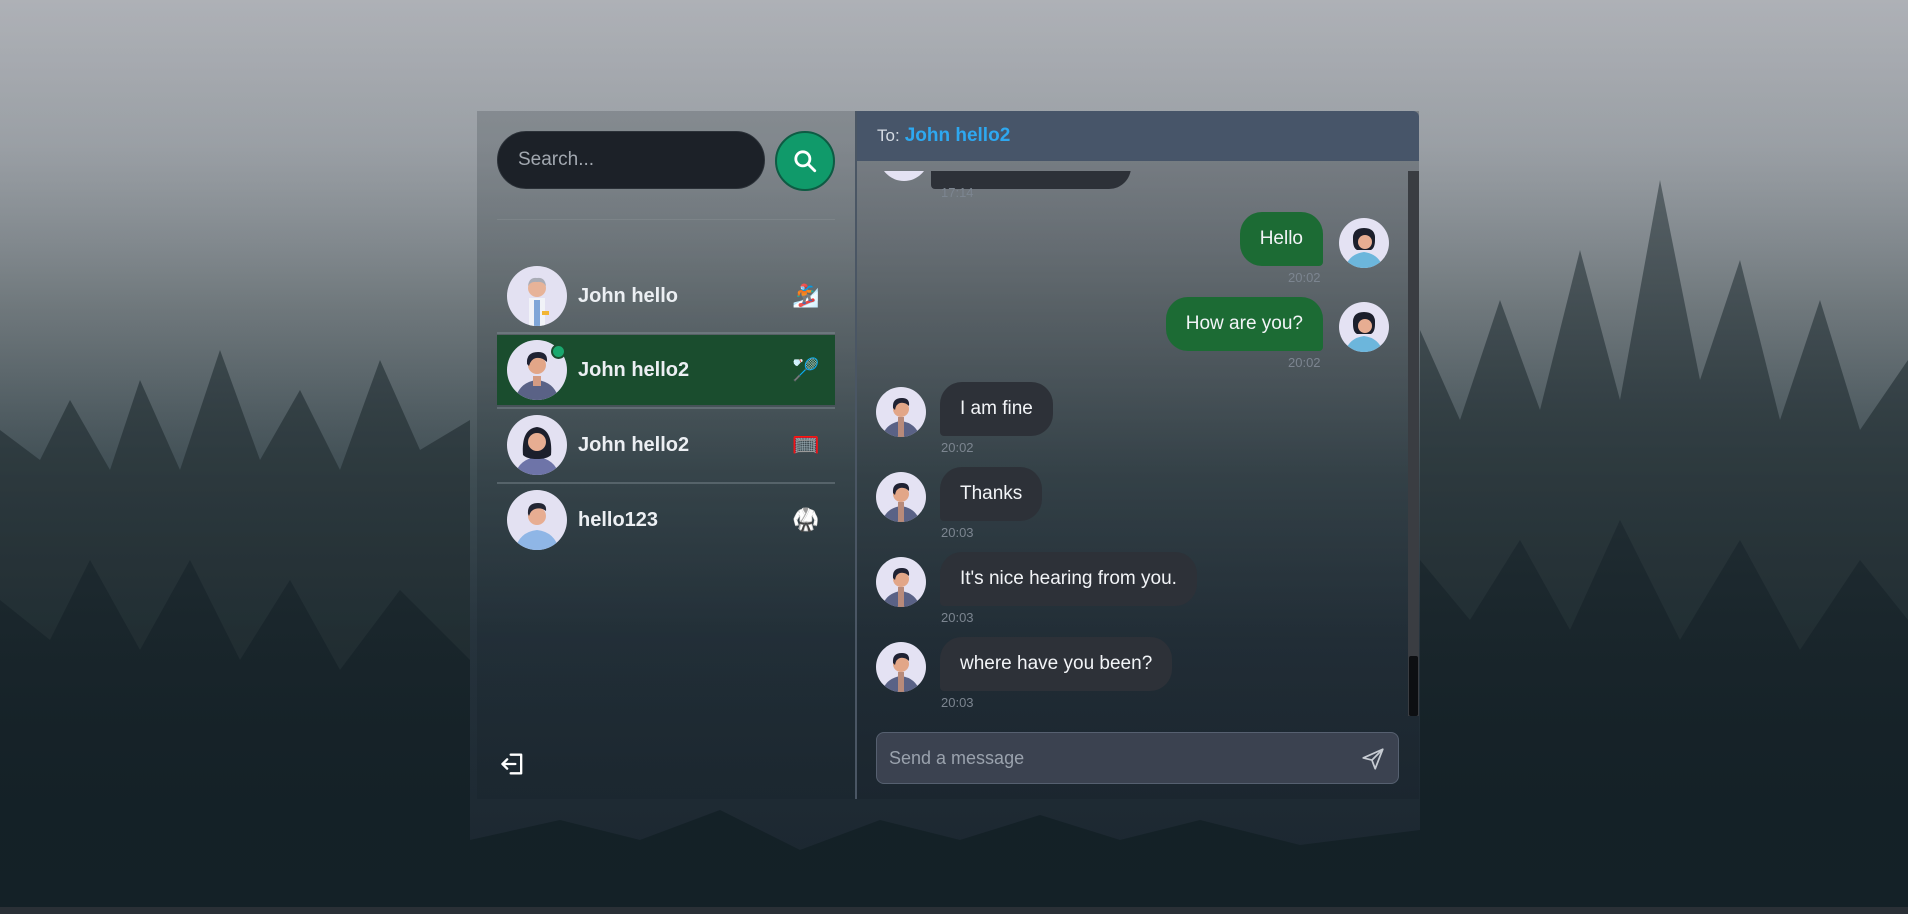 This screenshot has height=914, width=1908. Describe the element at coordinates (666, 219) in the screenshot. I see `divider` at that location.